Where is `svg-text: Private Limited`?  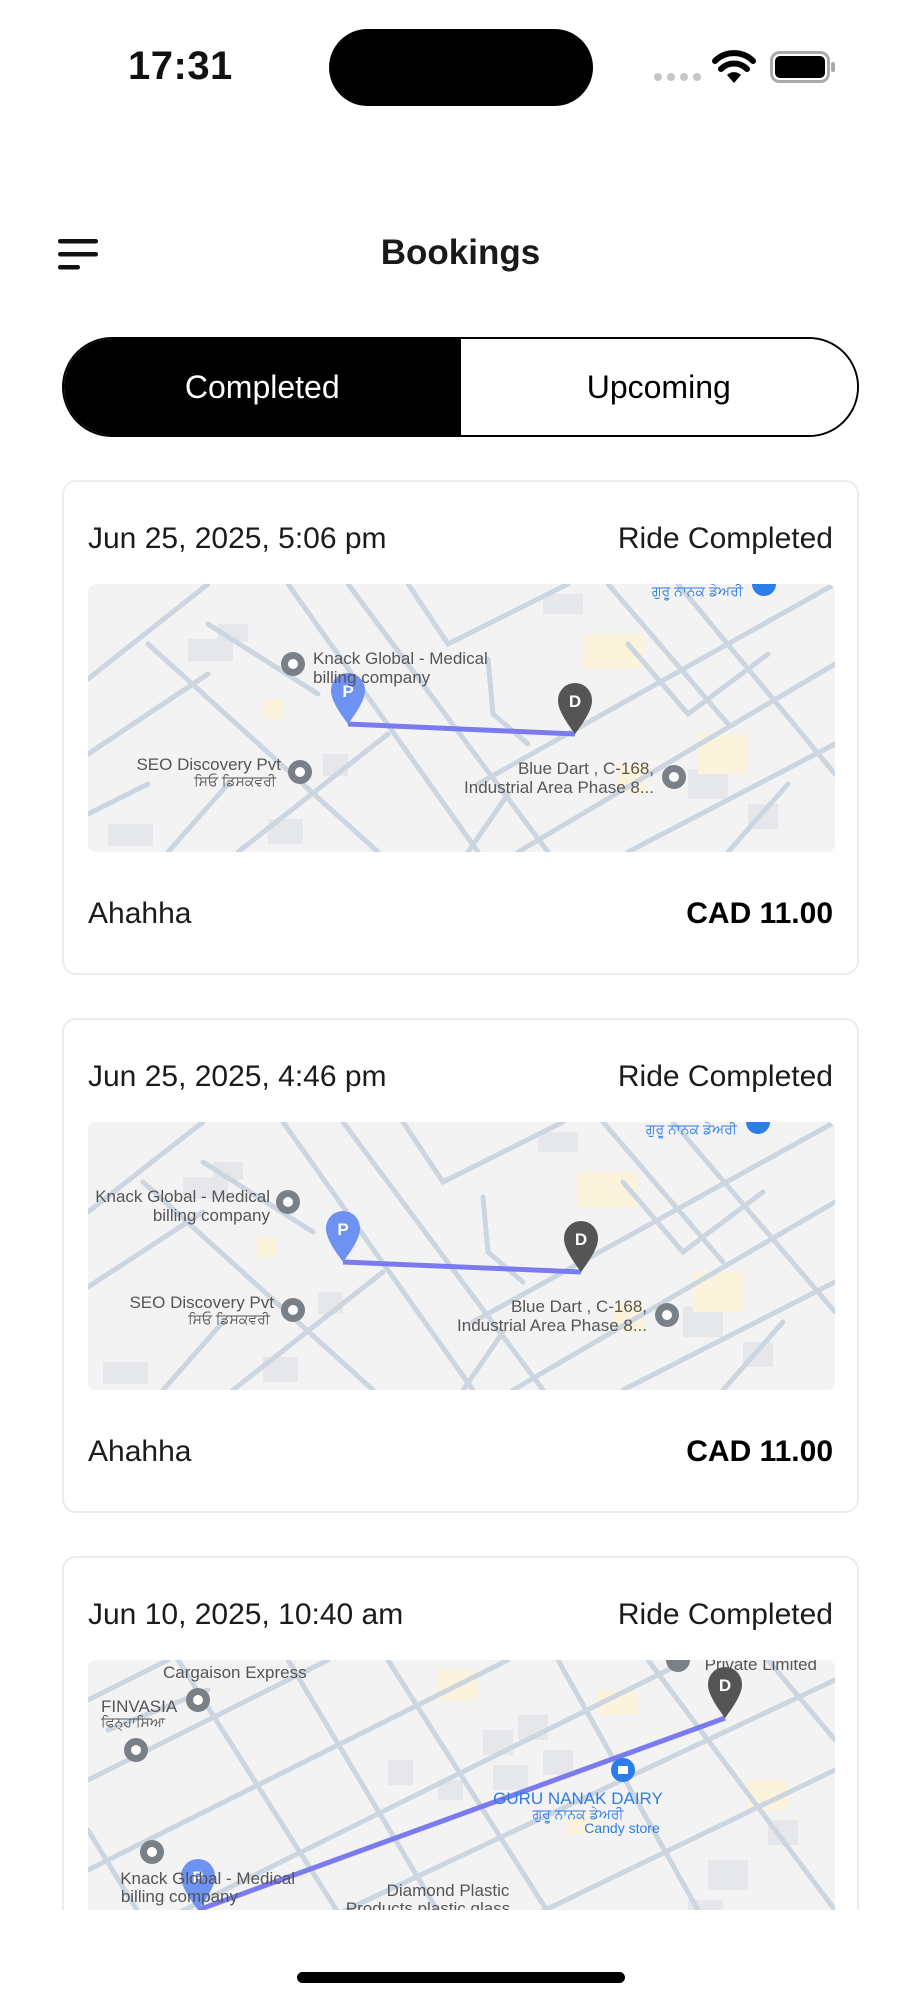
svg-text: Private Limited is located at coordinates (761, 1667).